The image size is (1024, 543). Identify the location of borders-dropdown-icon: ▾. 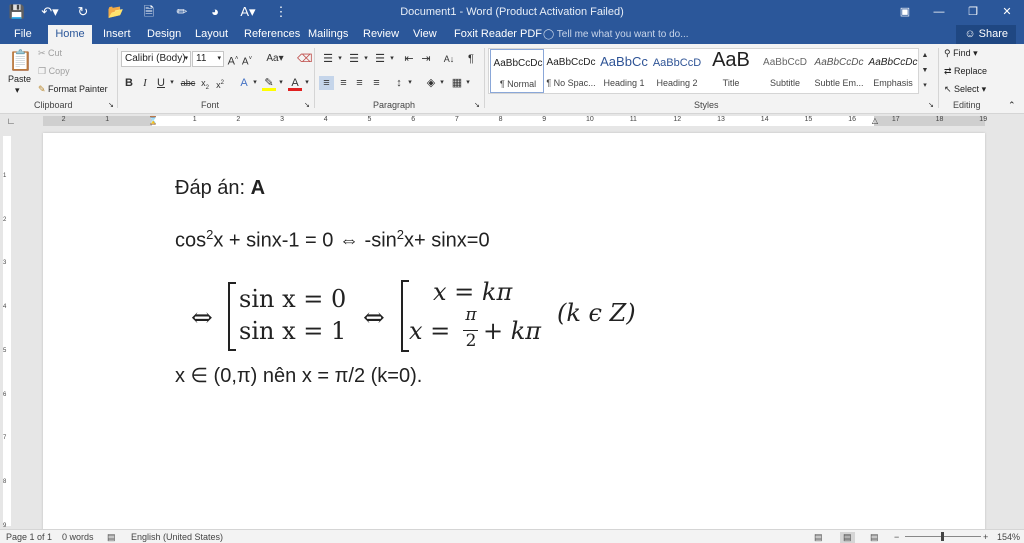
(468, 83).